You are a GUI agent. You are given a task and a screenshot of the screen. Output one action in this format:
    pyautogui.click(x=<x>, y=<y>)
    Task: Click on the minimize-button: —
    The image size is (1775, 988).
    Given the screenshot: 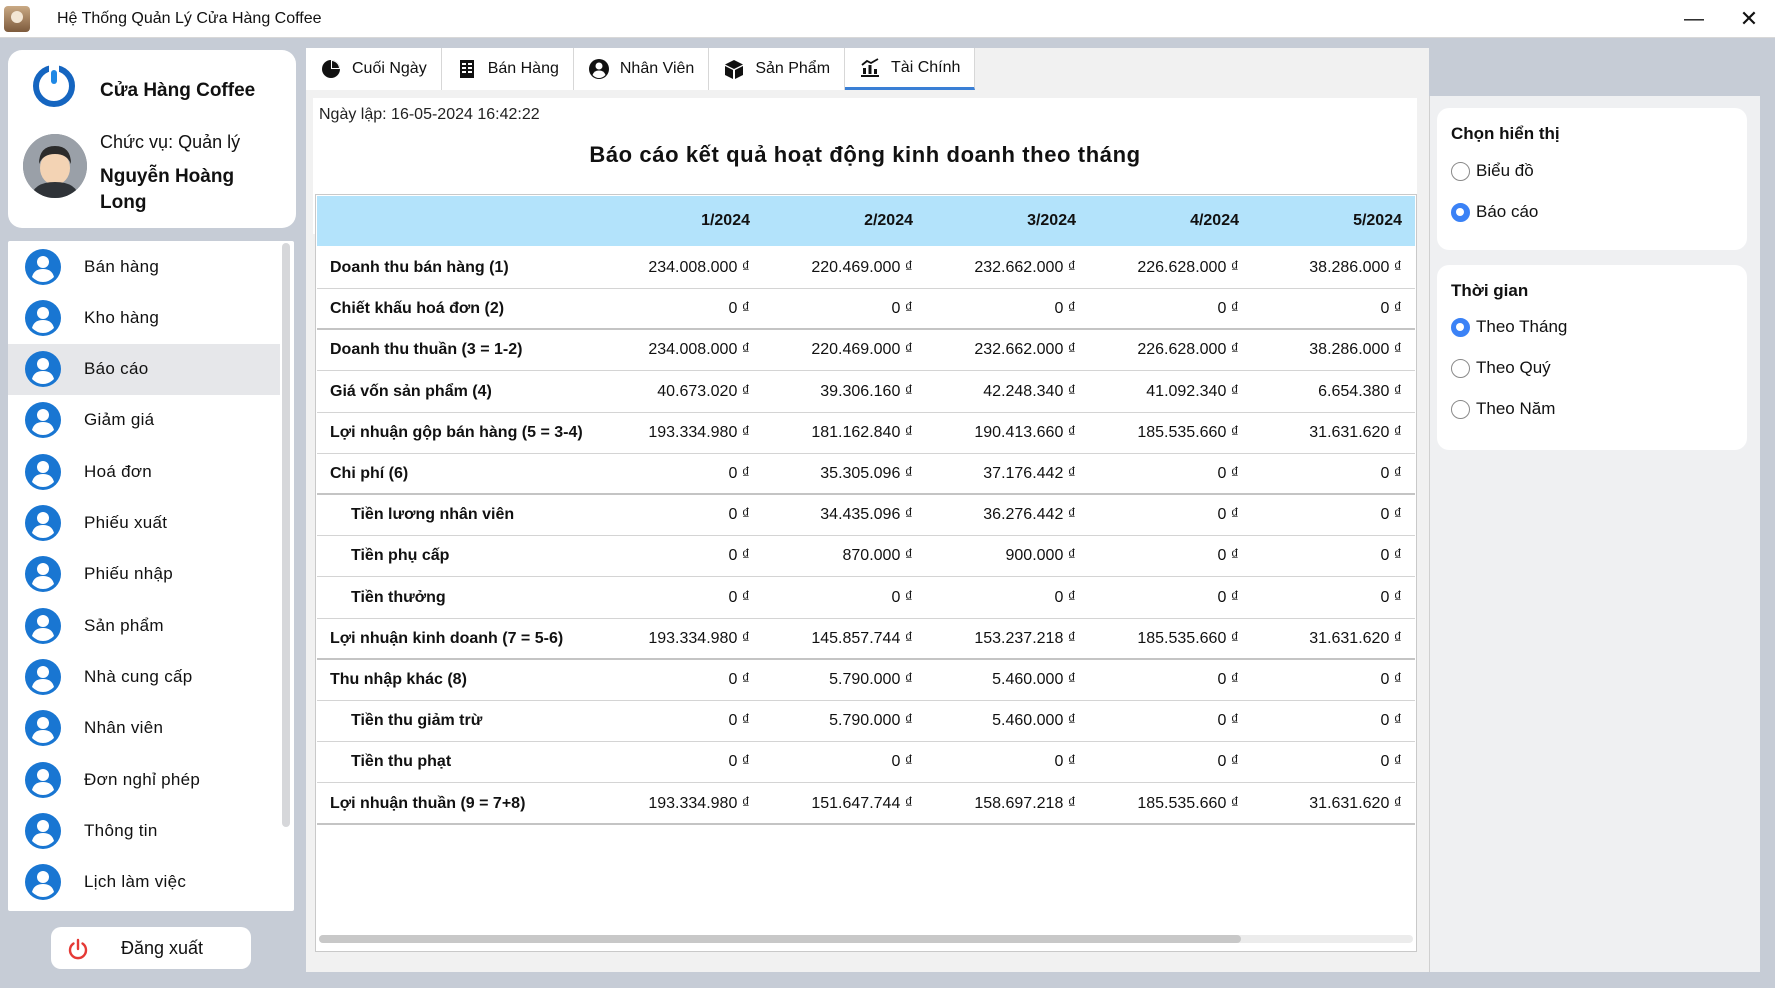 What is the action you would take?
    pyautogui.click(x=1694, y=19)
    